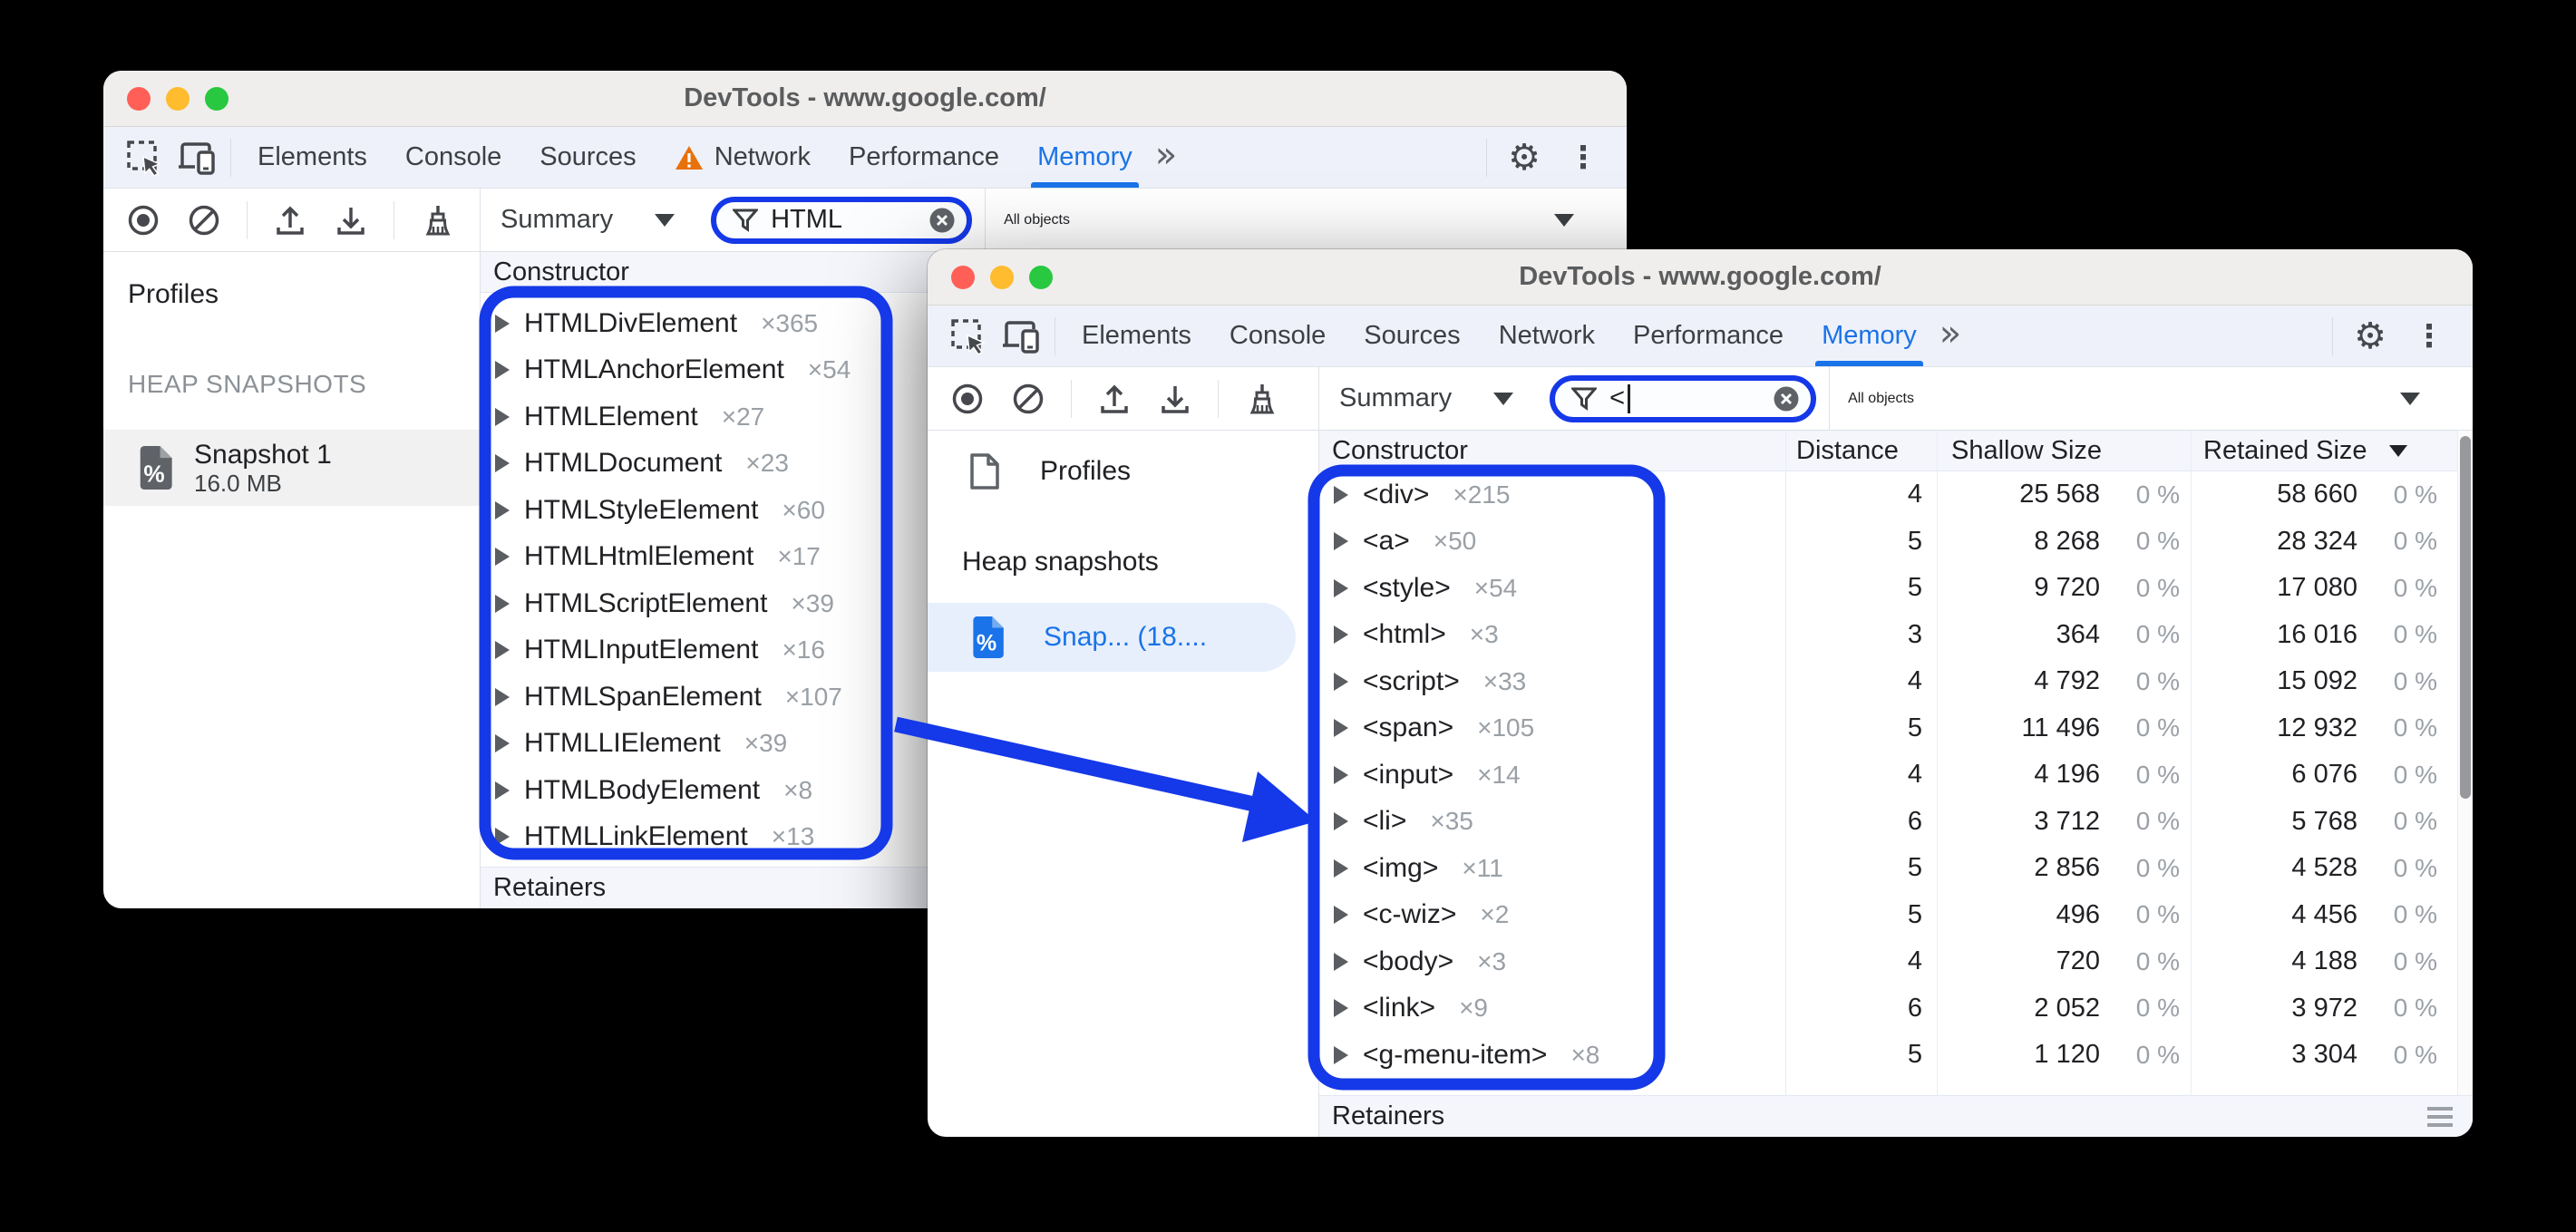 The image size is (2576, 1232). What do you see at coordinates (2439, 1117) in the screenshot?
I see `hamburger-menu-icon` at bounding box center [2439, 1117].